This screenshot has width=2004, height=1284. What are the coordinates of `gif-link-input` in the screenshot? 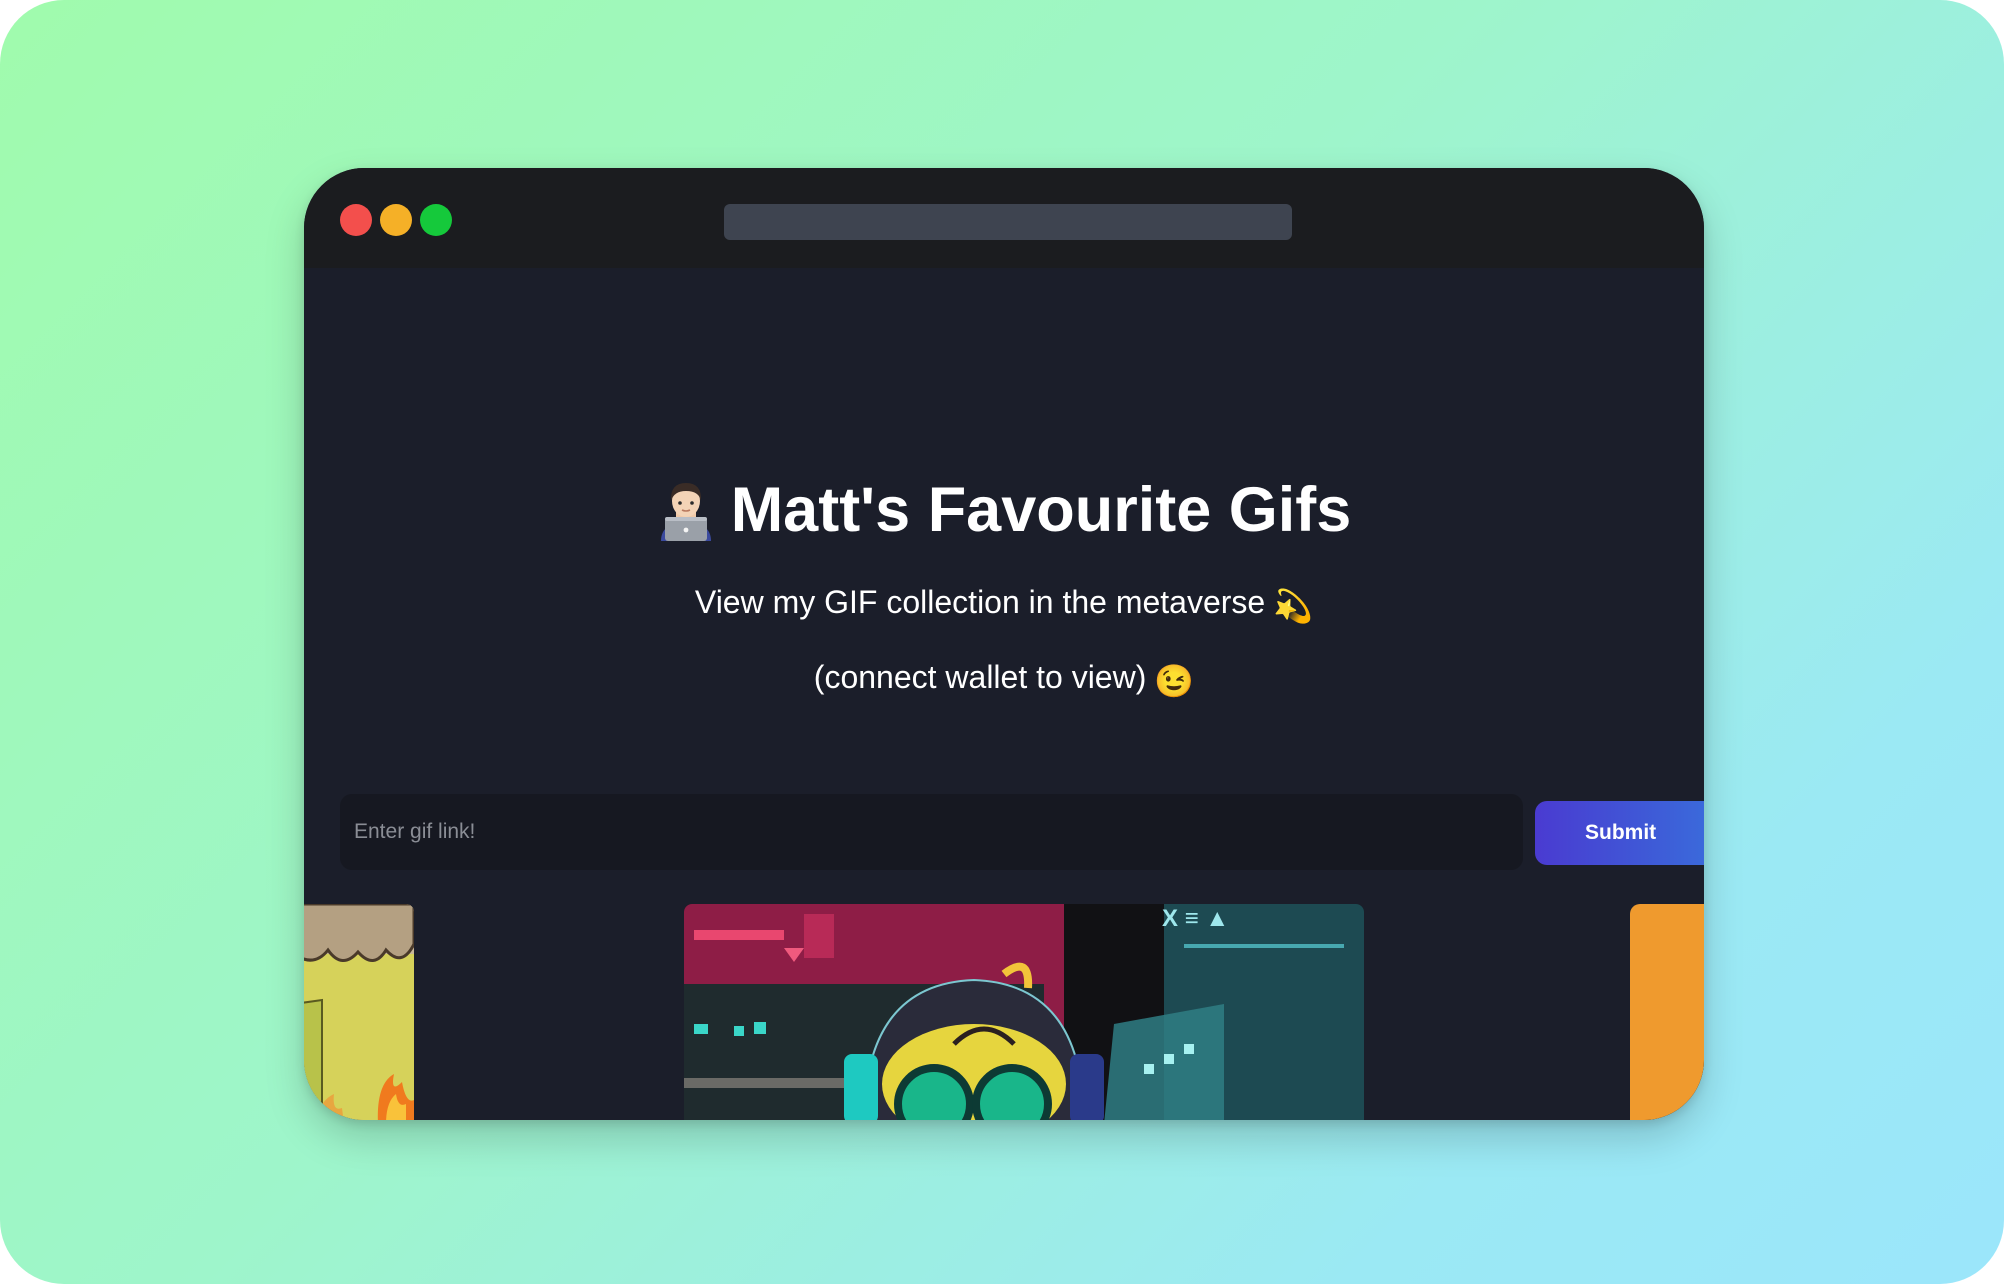 It's located at (931, 832).